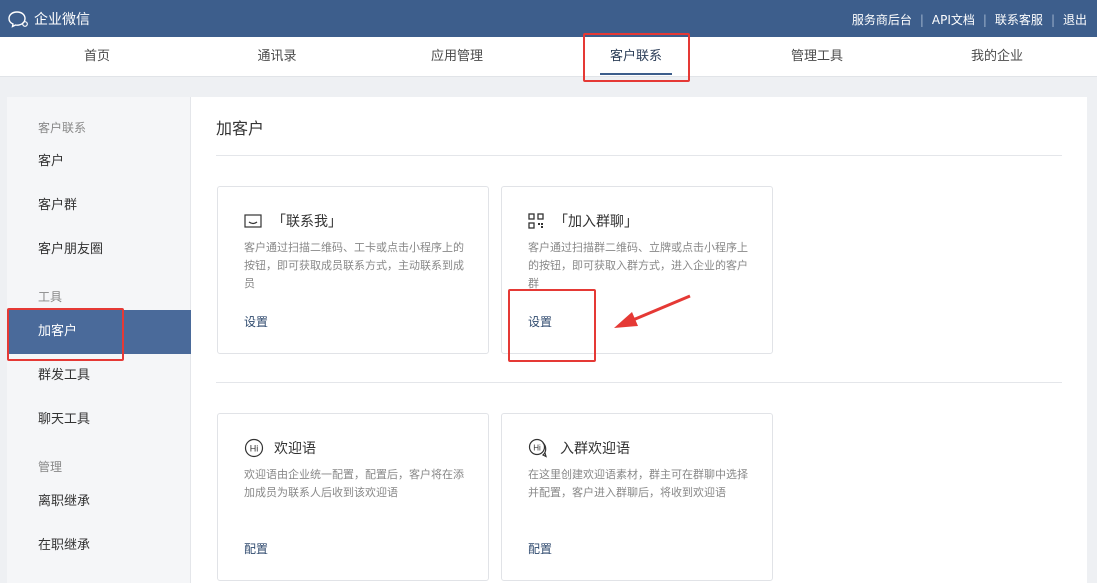  What do you see at coordinates (240, 128) in the screenshot?
I see `page-title: 加客户` at bounding box center [240, 128].